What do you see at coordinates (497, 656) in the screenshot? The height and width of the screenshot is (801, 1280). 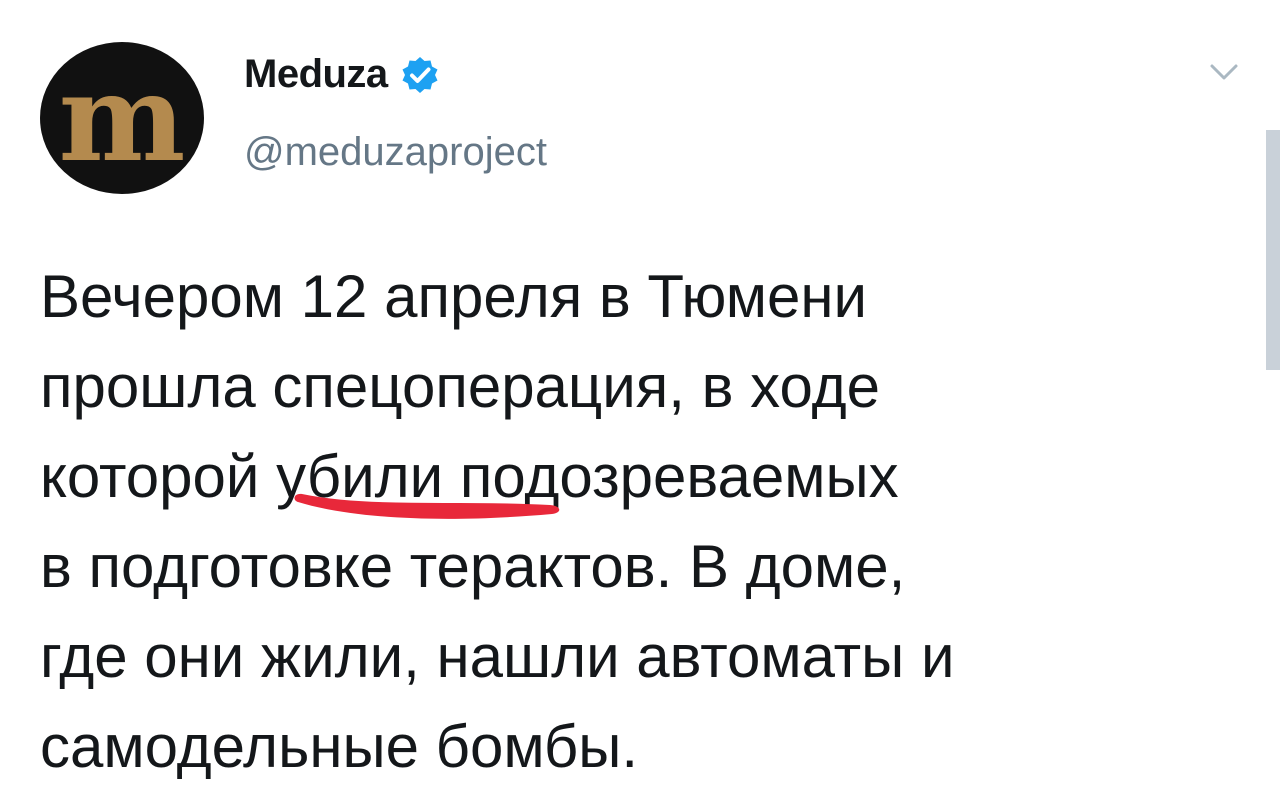 I see `tweet-line: где они жили, нашли автоматы и` at bounding box center [497, 656].